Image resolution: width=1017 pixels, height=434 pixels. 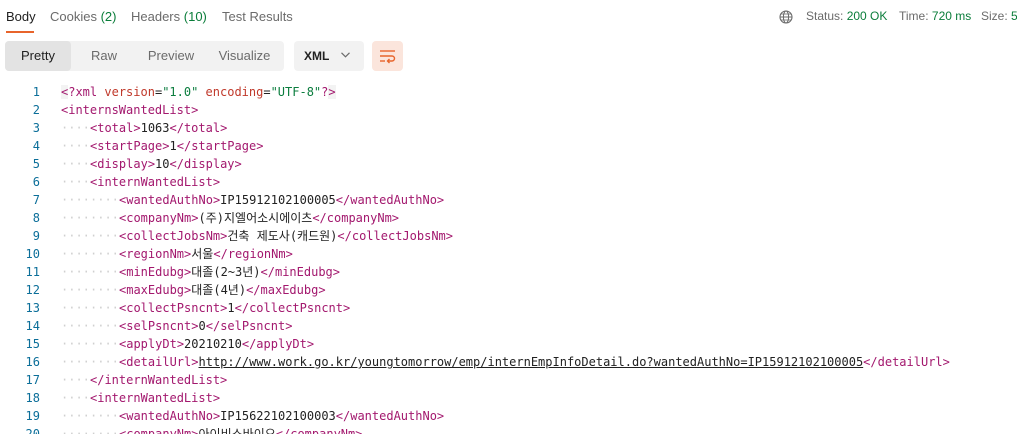 I want to click on line-number: 4, so click(x=36, y=146).